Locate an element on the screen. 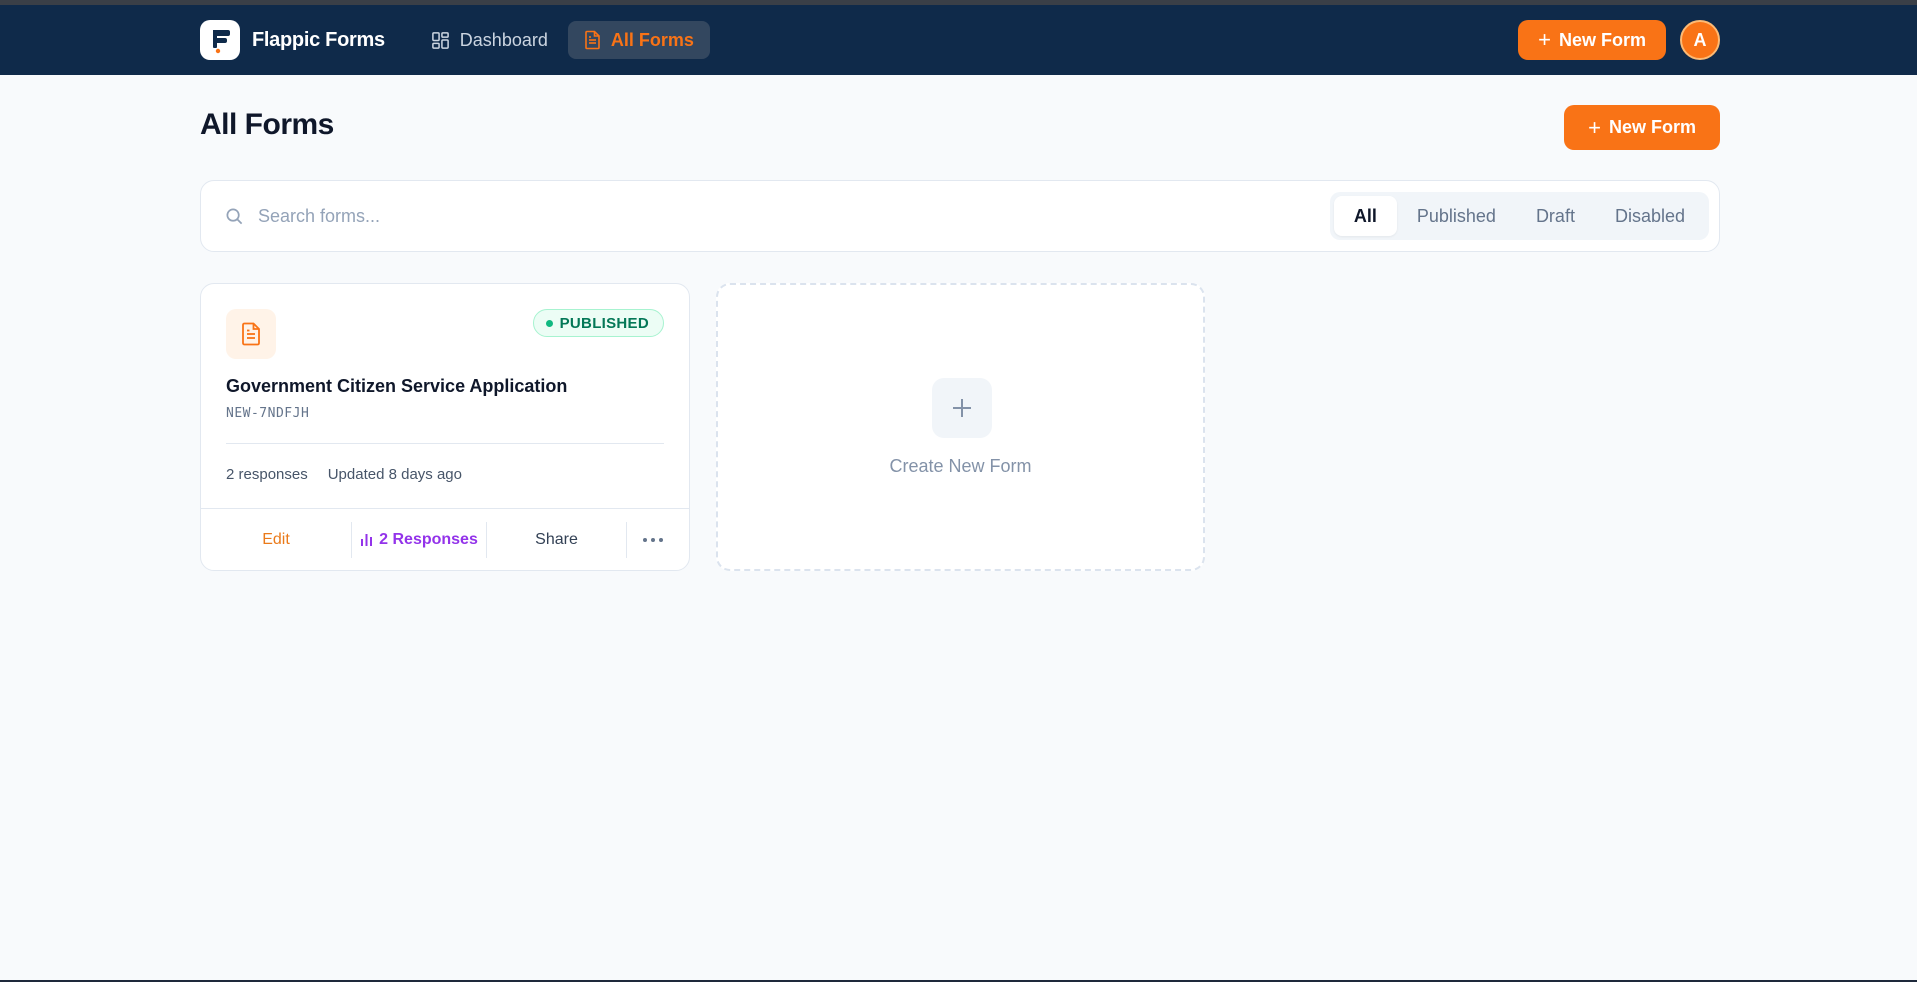  bar-chart-icon is located at coordinates (367, 540).